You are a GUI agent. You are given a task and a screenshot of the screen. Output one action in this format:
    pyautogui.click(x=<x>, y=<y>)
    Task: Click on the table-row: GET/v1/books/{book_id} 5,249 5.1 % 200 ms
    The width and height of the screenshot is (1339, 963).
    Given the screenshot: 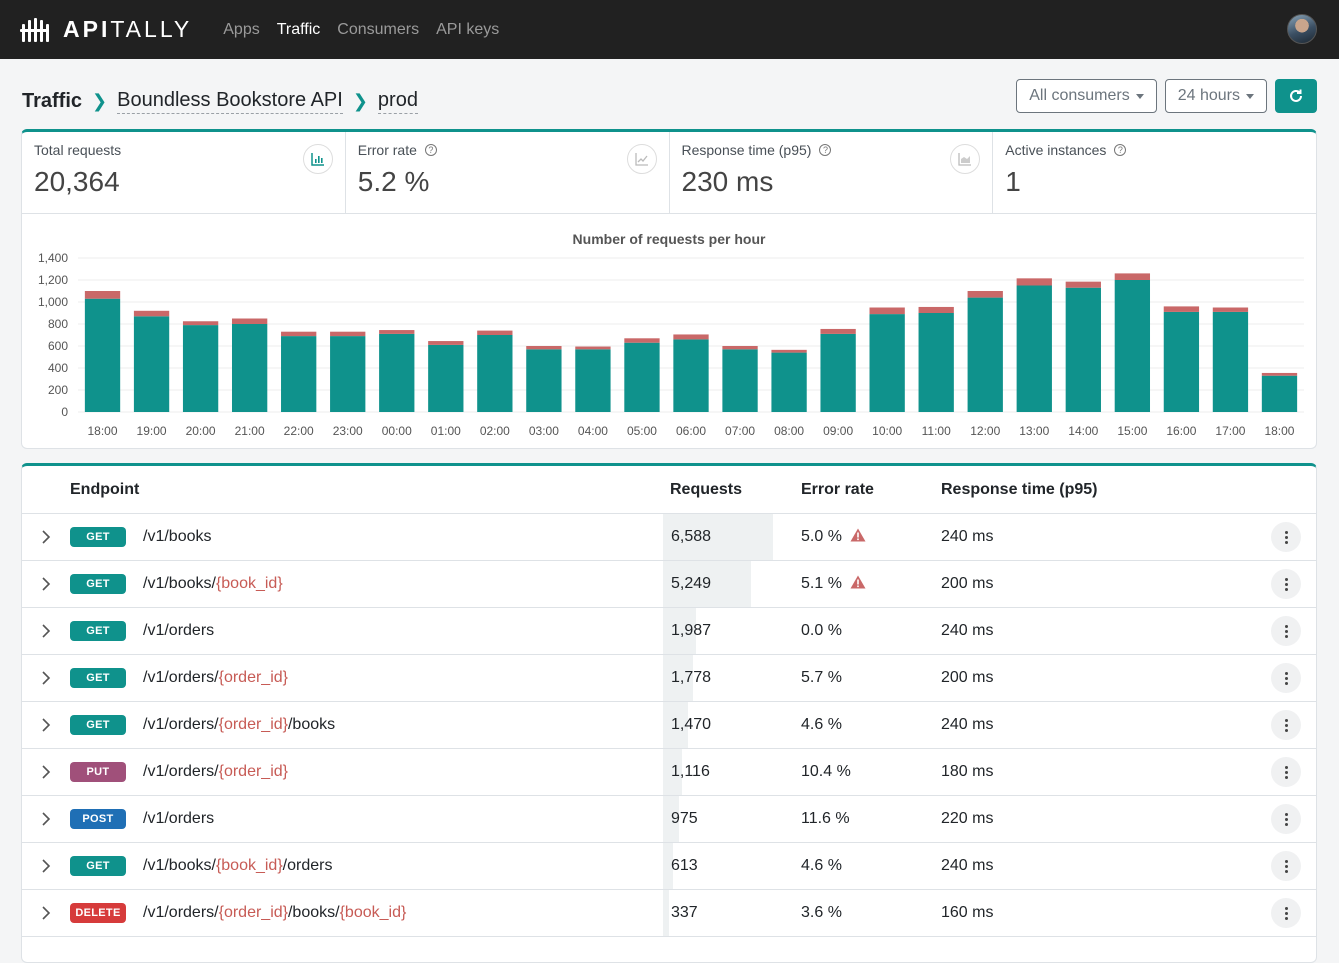 What is the action you would take?
    pyautogui.click(x=669, y=584)
    